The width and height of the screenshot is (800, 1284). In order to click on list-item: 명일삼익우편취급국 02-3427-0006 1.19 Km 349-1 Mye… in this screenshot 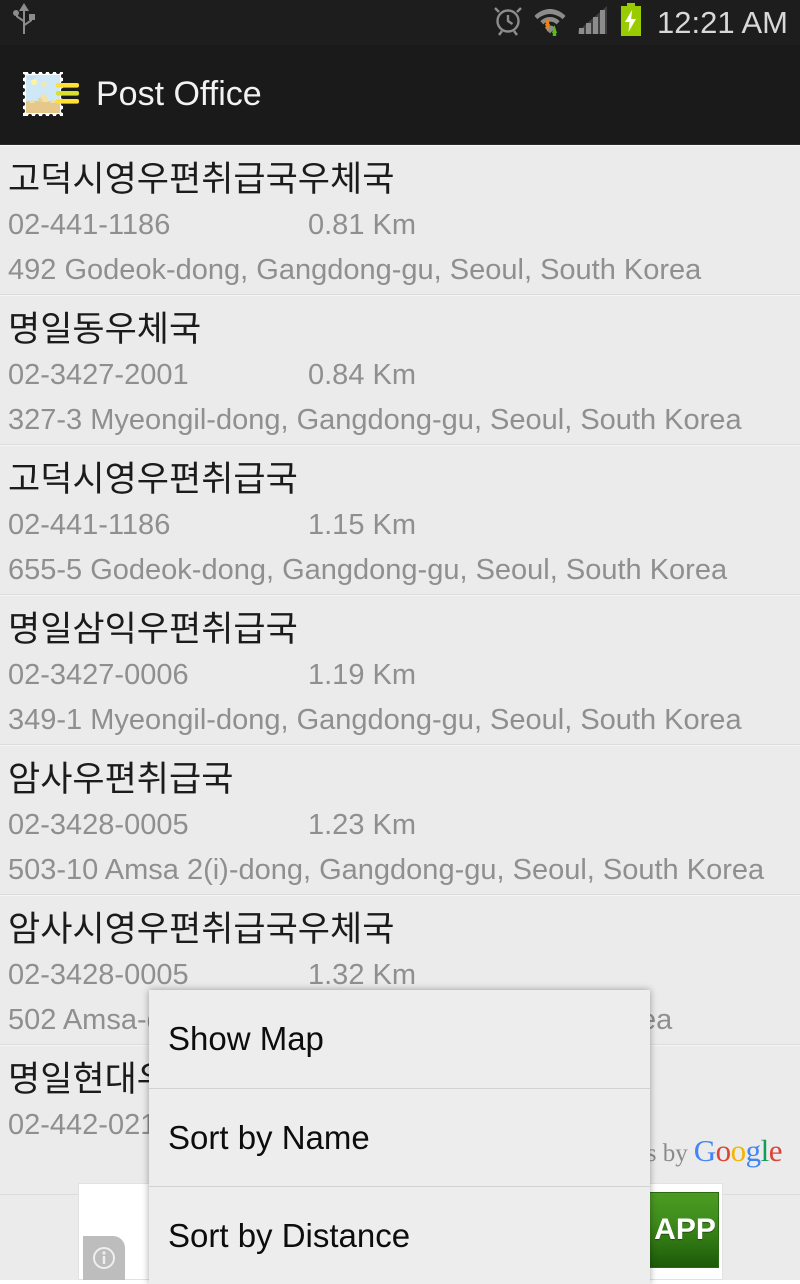, I will do `click(400, 670)`.